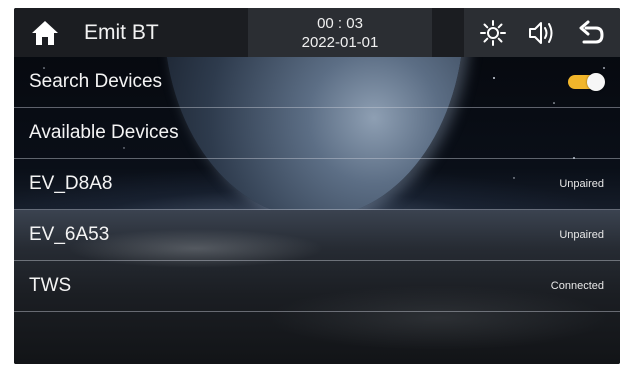 This screenshot has height=367, width=622. I want to click on available-devices-header: Available Devices, so click(317, 133).